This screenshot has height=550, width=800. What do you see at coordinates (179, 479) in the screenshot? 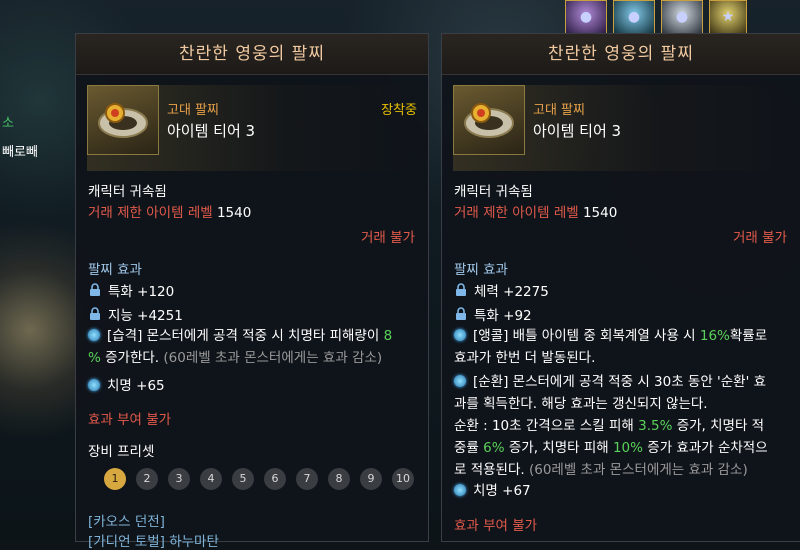
I see `preset-button: 3` at bounding box center [179, 479].